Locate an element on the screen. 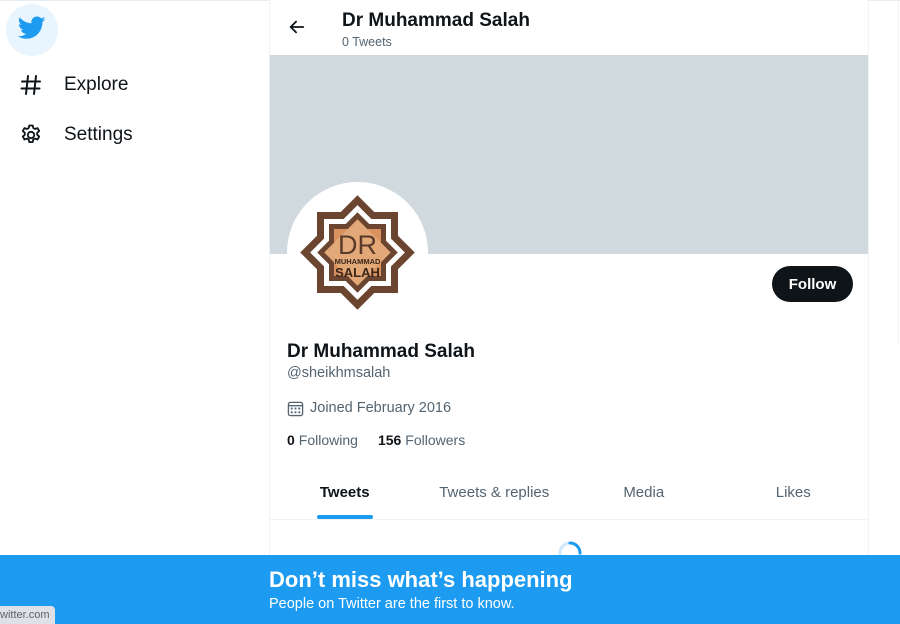  header-title: Dr Muhammad Salah is located at coordinates (436, 20).